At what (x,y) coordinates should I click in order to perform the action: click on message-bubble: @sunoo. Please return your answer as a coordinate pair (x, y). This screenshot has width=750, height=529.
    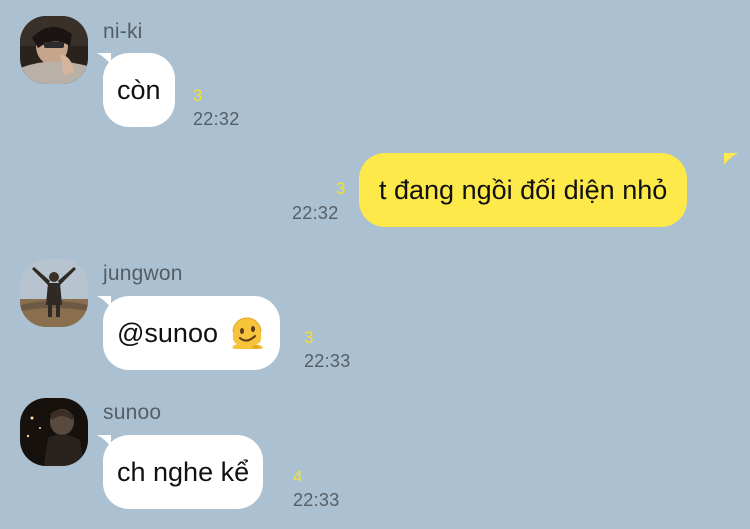
    Looking at the image, I should click on (191, 333).